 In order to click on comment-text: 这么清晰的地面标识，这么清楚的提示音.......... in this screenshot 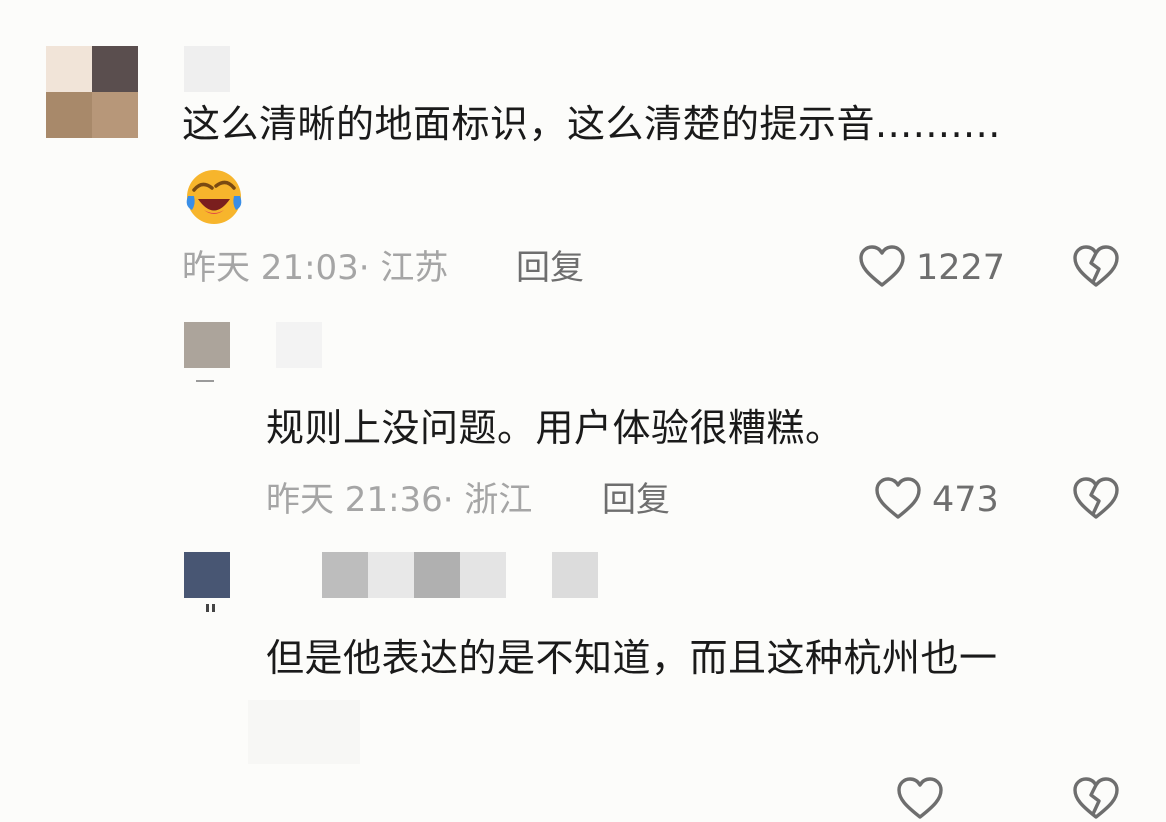, I will do `click(591, 124)`.